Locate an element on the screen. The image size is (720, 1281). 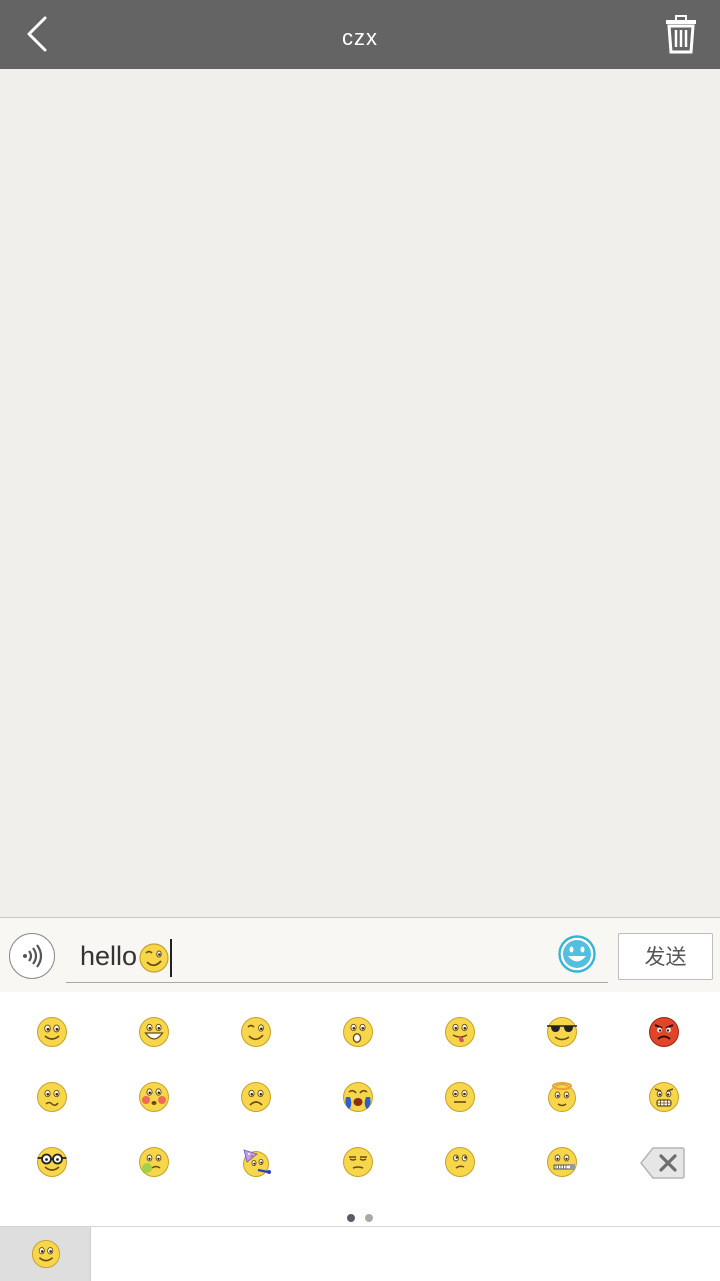
confused-emoji-icon is located at coordinates (460, 1162).